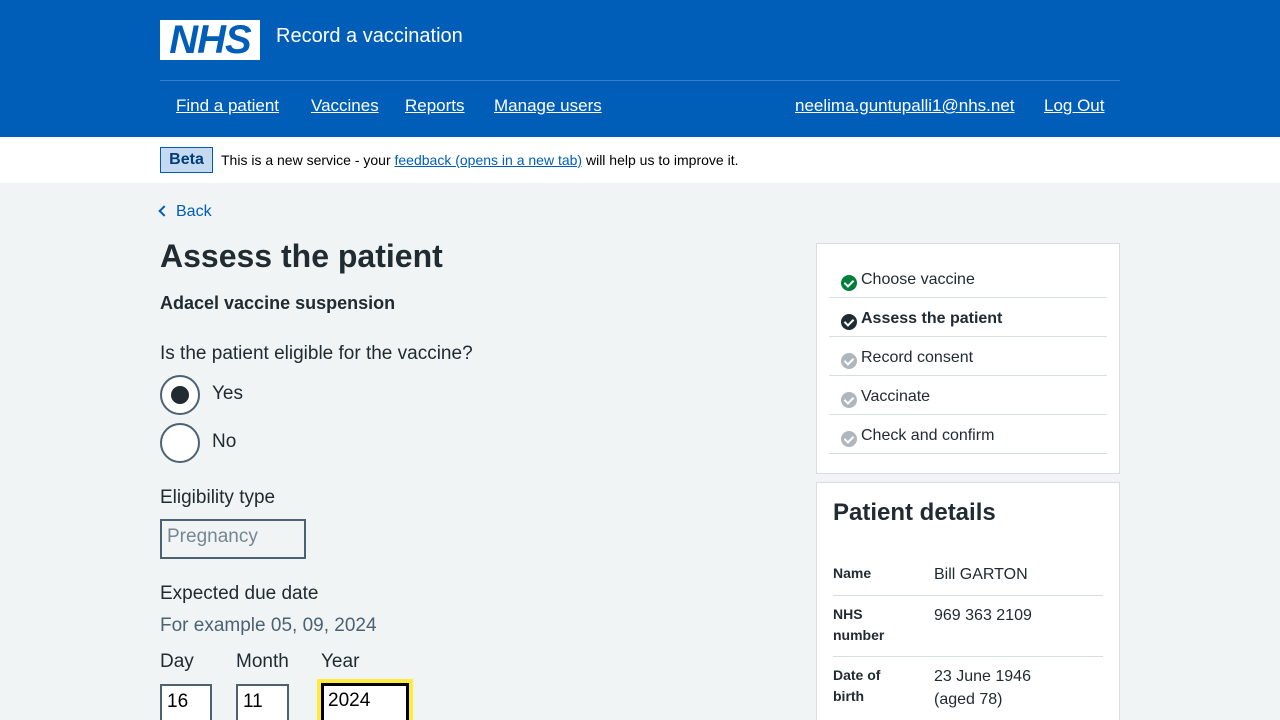  What do you see at coordinates (227, 106) in the screenshot?
I see `nav-find-patient: Find a patient` at bounding box center [227, 106].